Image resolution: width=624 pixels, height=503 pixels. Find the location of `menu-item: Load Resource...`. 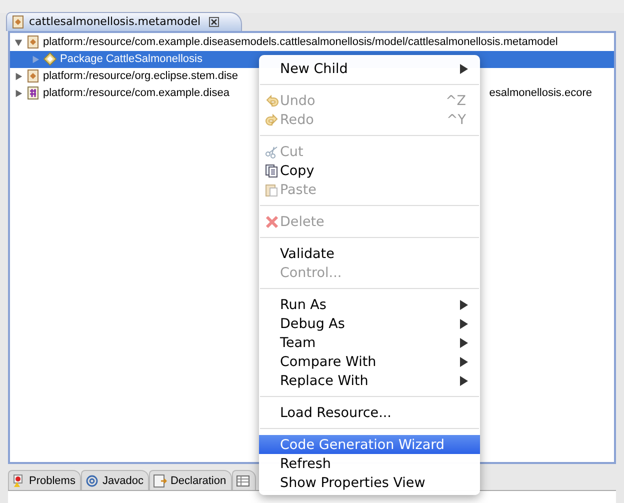

menu-item: Load Resource... is located at coordinates (369, 412).